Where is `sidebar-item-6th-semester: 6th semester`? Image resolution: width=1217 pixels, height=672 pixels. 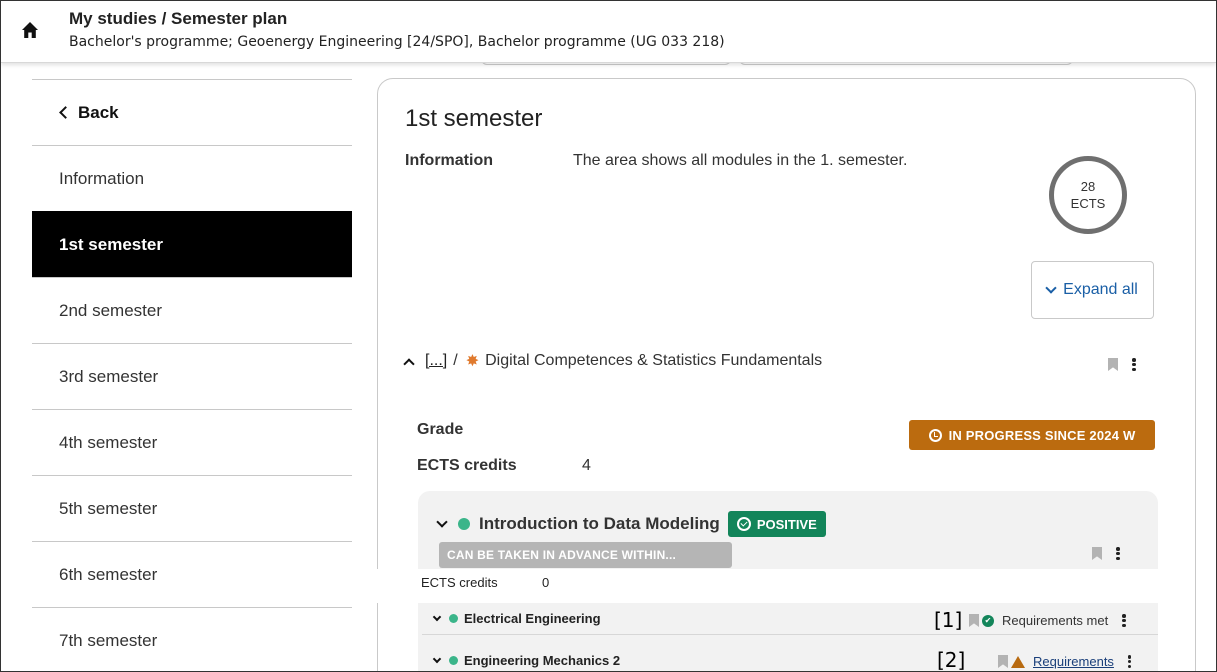
sidebar-item-6th-semester: 6th semester is located at coordinates (192, 574).